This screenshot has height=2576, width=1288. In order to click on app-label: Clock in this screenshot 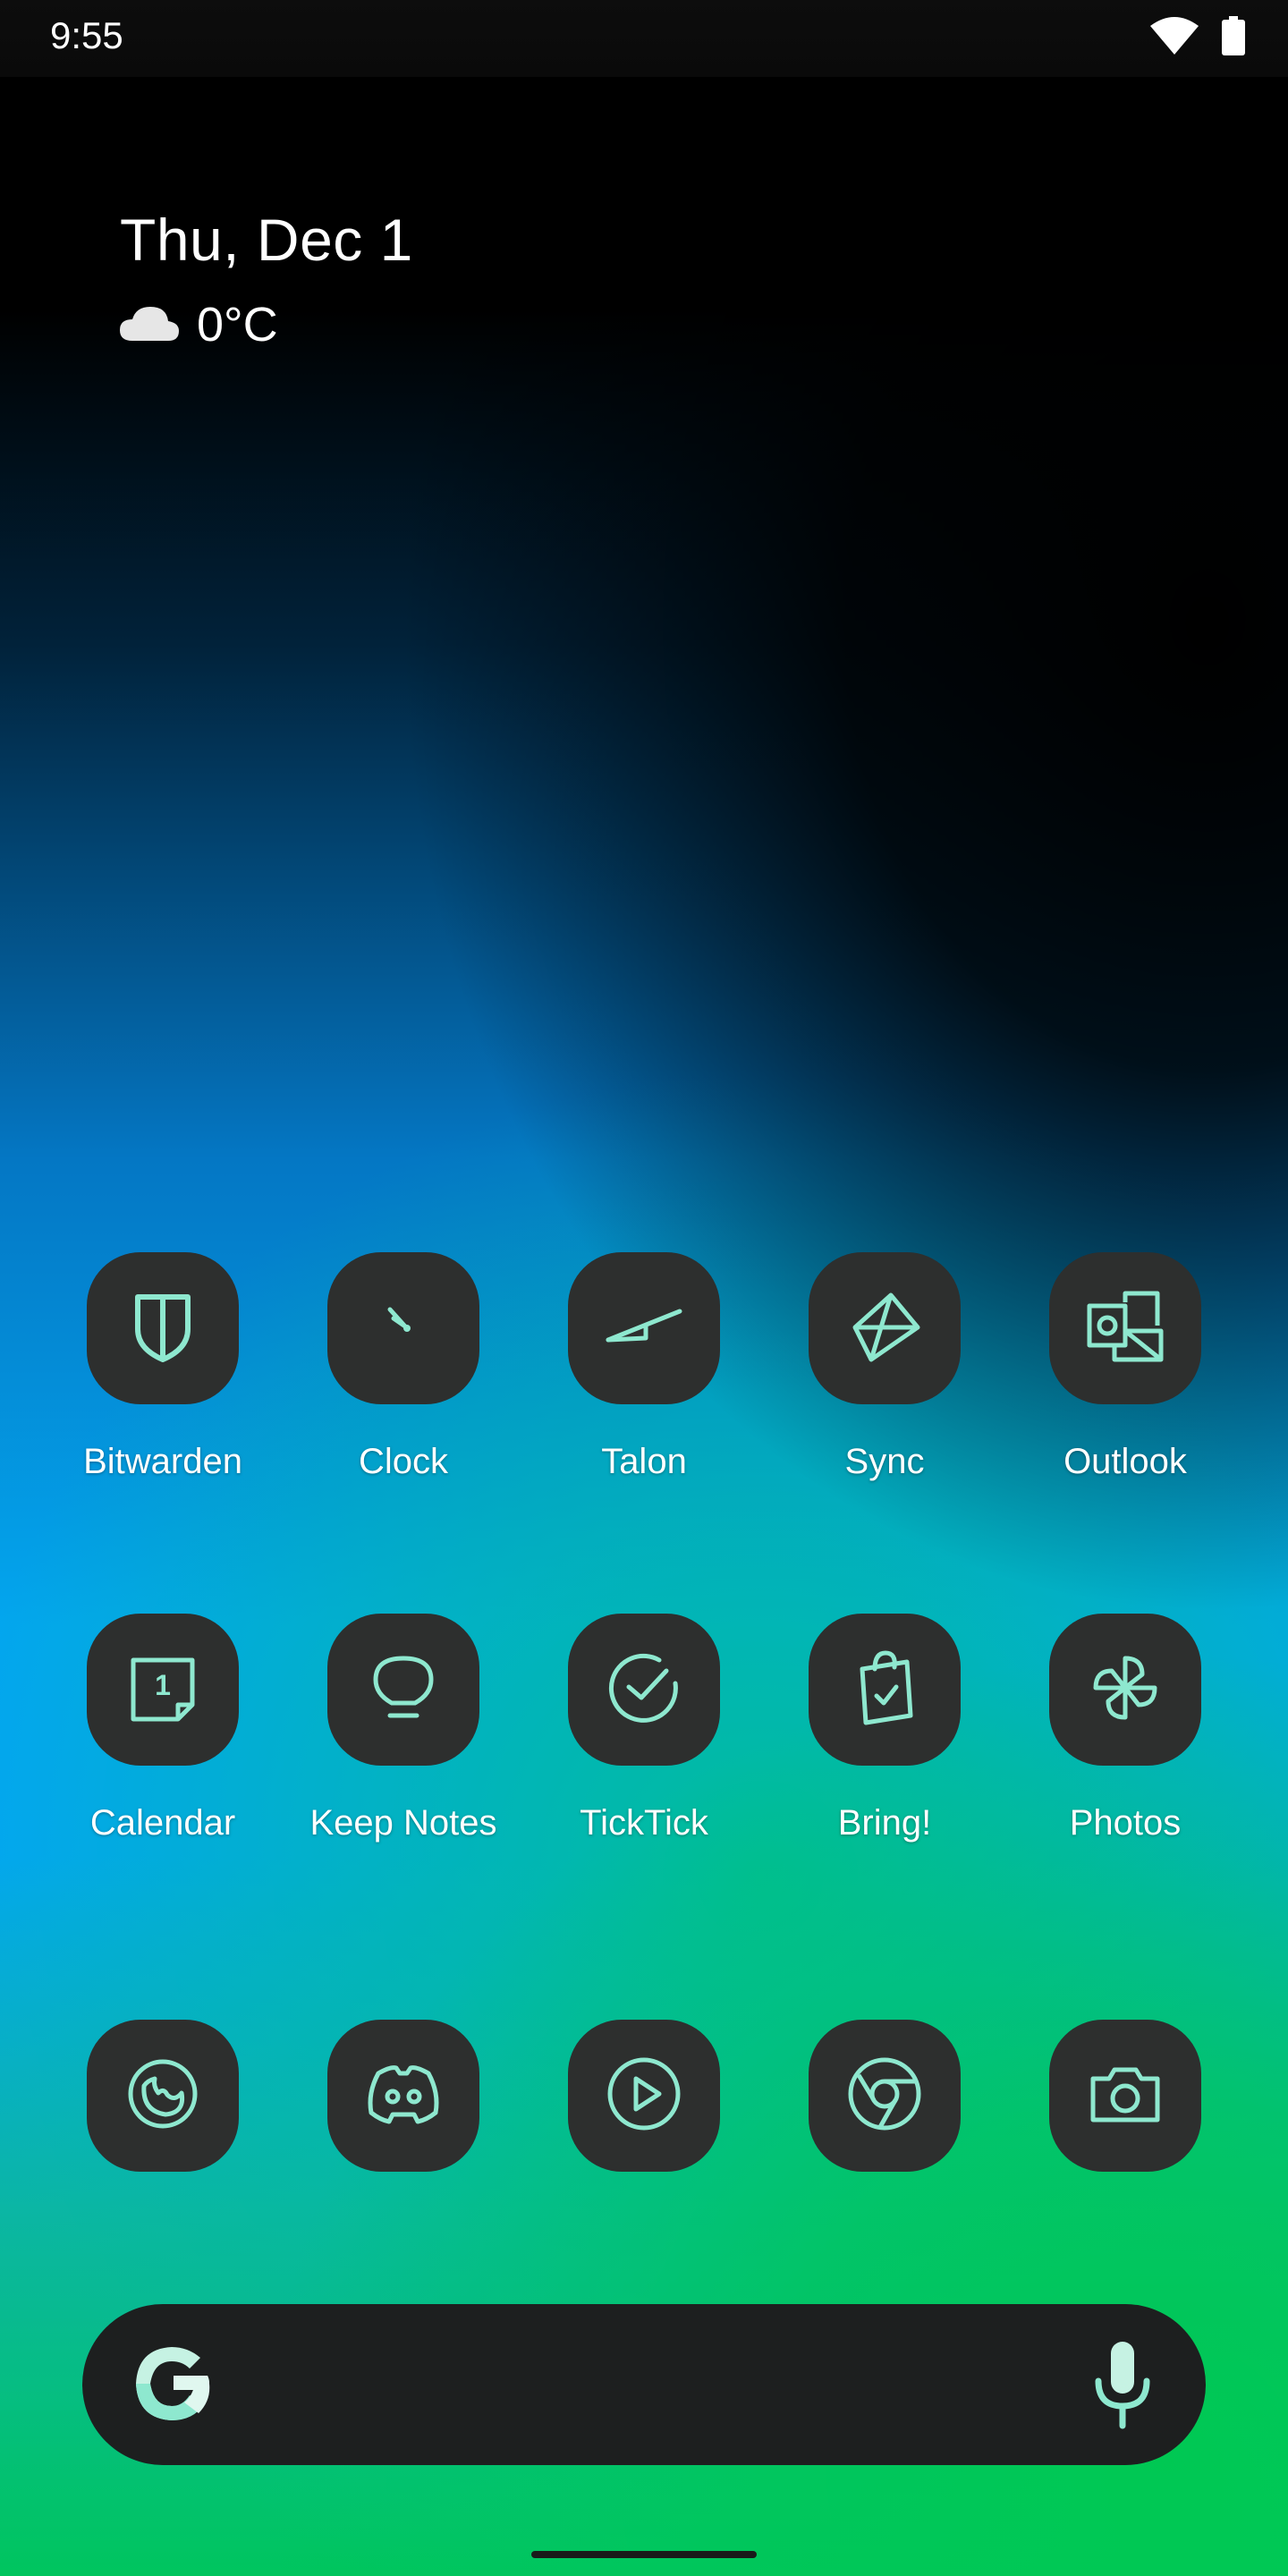, I will do `click(403, 1461)`.